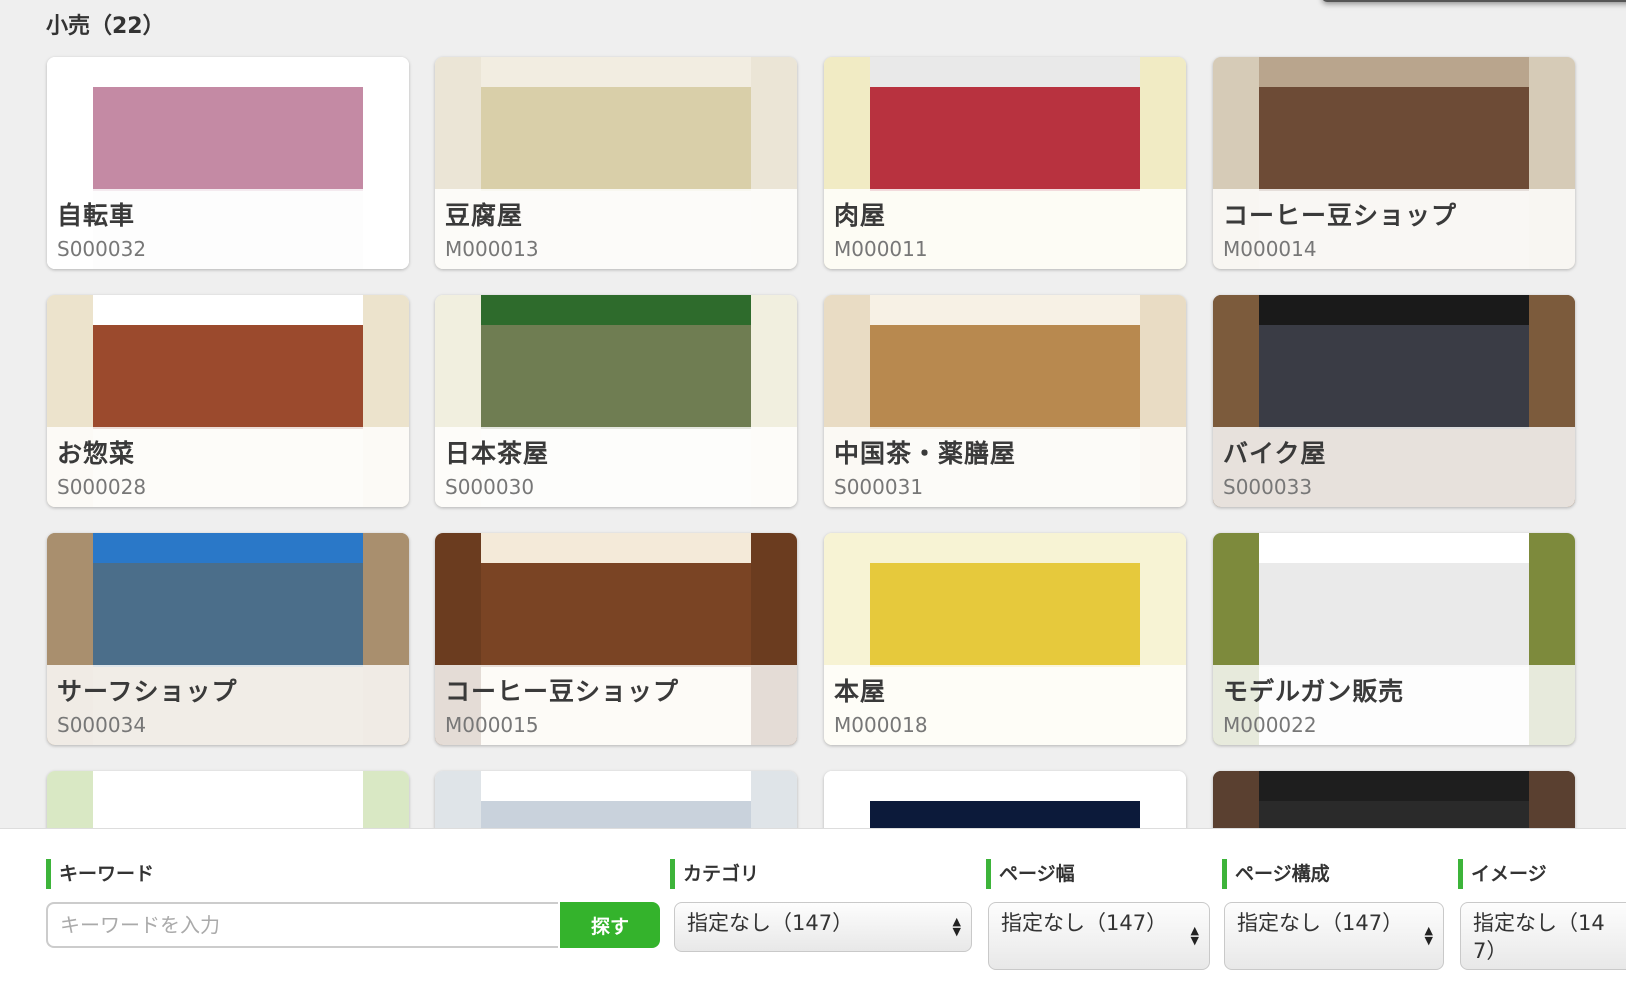  I want to click on card-title: 日本茶屋, so click(497, 453).